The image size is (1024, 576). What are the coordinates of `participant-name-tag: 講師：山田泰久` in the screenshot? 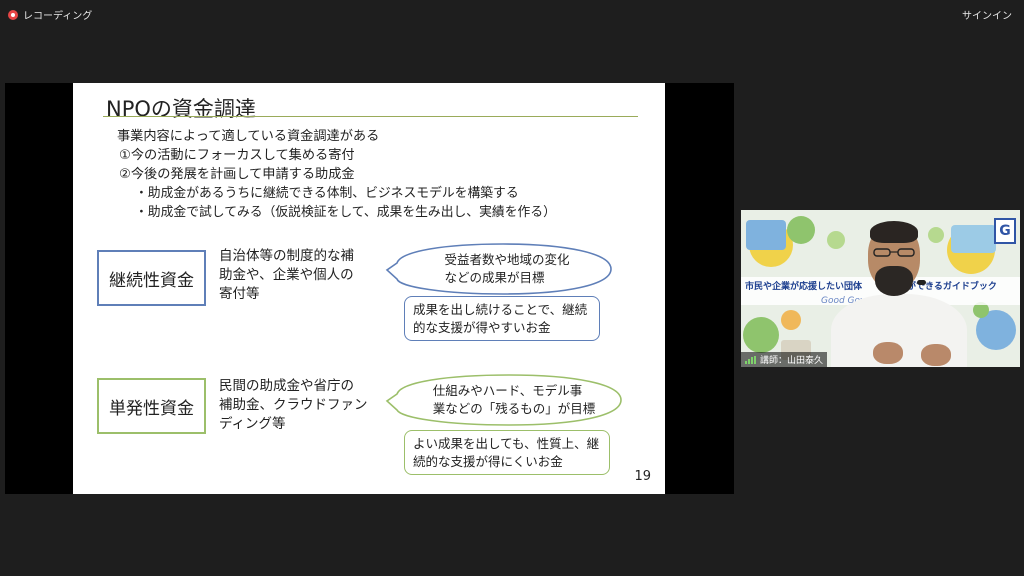 It's located at (784, 359).